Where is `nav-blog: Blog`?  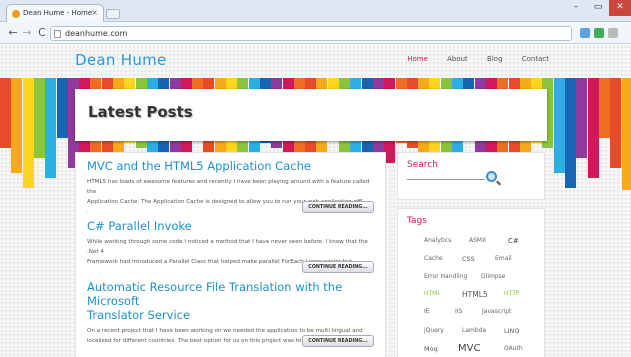
nav-blog: Blog is located at coordinates (494, 59).